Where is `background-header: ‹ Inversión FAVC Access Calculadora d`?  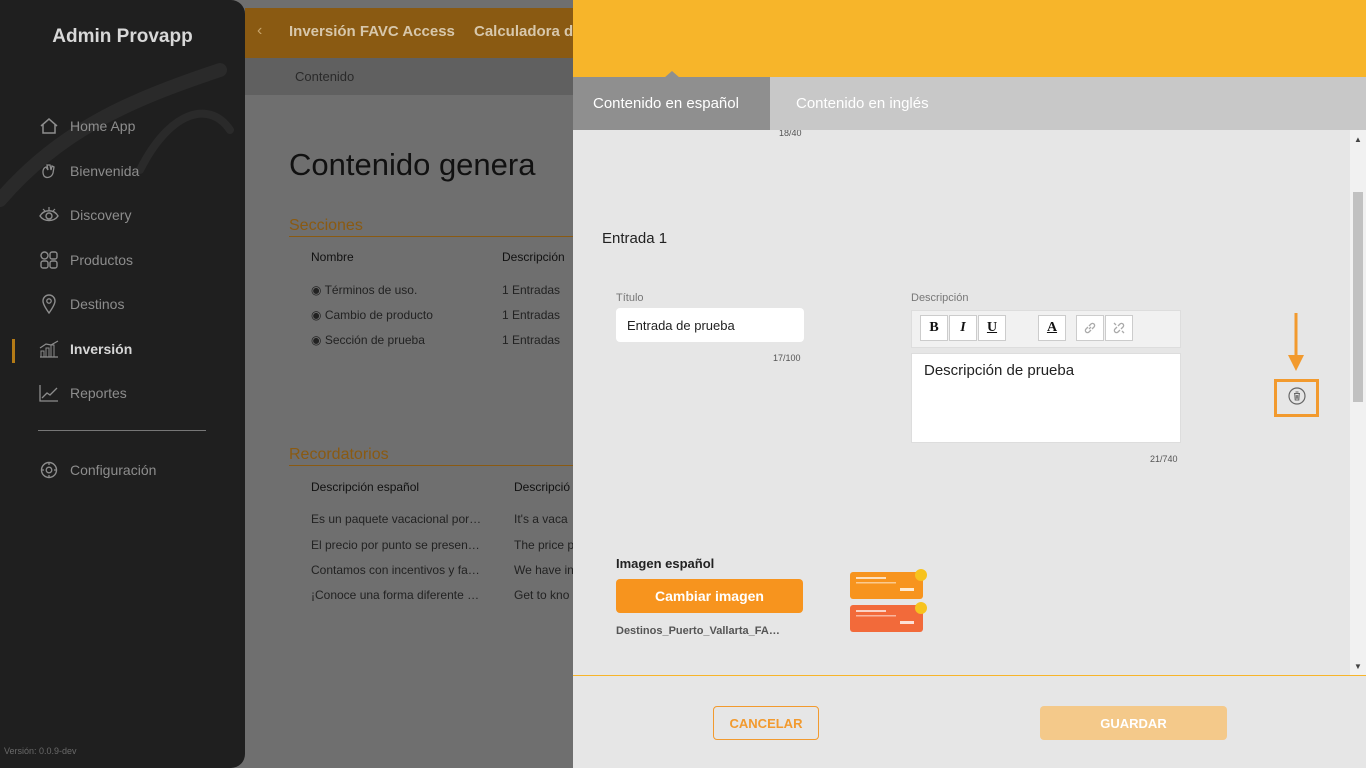 background-header: ‹ Inversión FAVC Access Calculadora d is located at coordinates (415, 33).